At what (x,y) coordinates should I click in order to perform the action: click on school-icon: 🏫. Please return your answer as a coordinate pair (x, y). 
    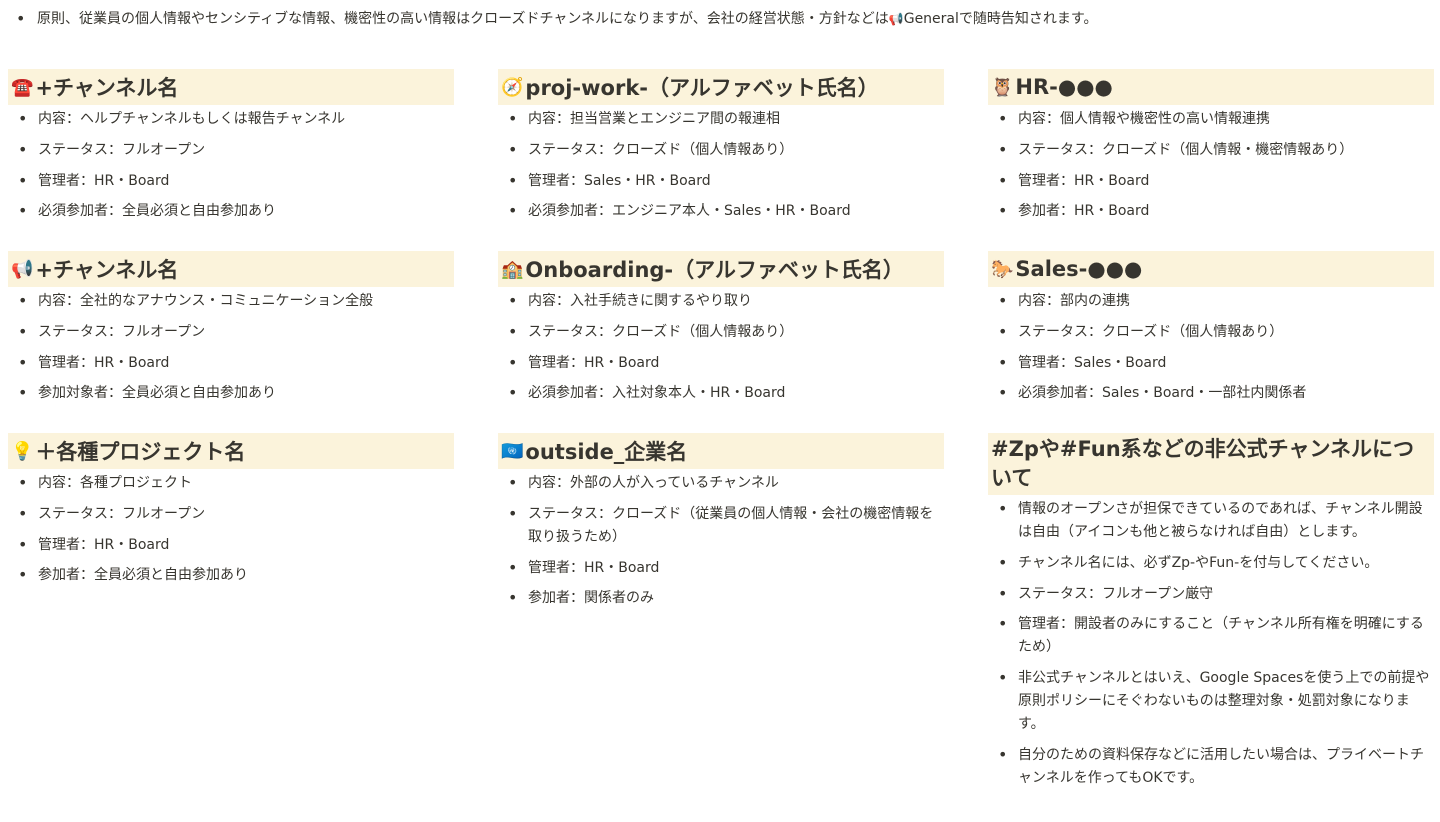
    Looking at the image, I should click on (512, 269).